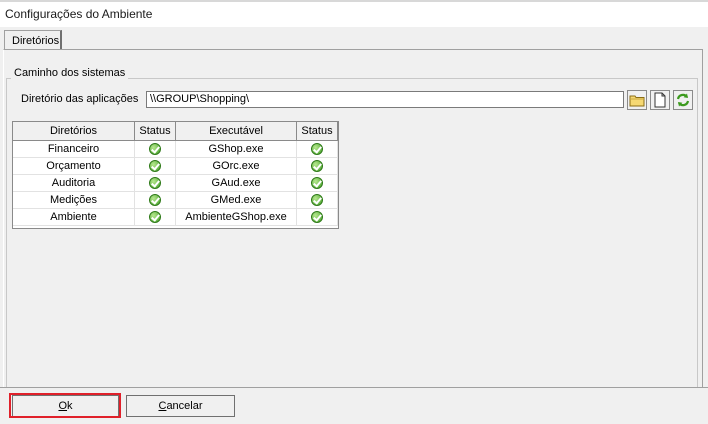 The width and height of the screenshot is (708, 424). I want to click on cell-directory: Ambiente, so click(74, 217).